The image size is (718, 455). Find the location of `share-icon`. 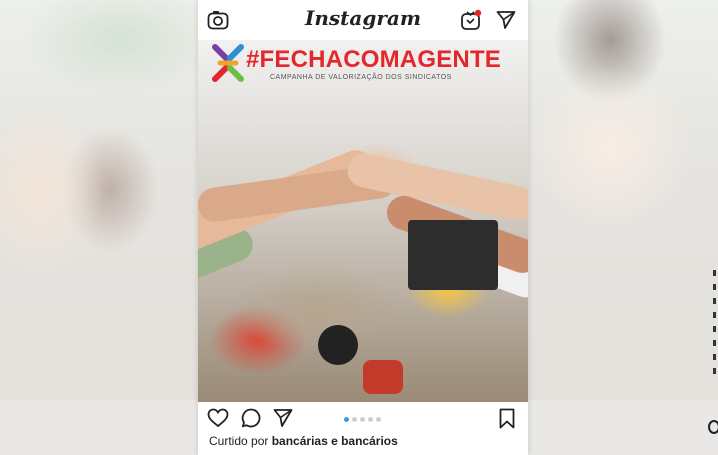

share-icon is located at coordinates (283, 418).